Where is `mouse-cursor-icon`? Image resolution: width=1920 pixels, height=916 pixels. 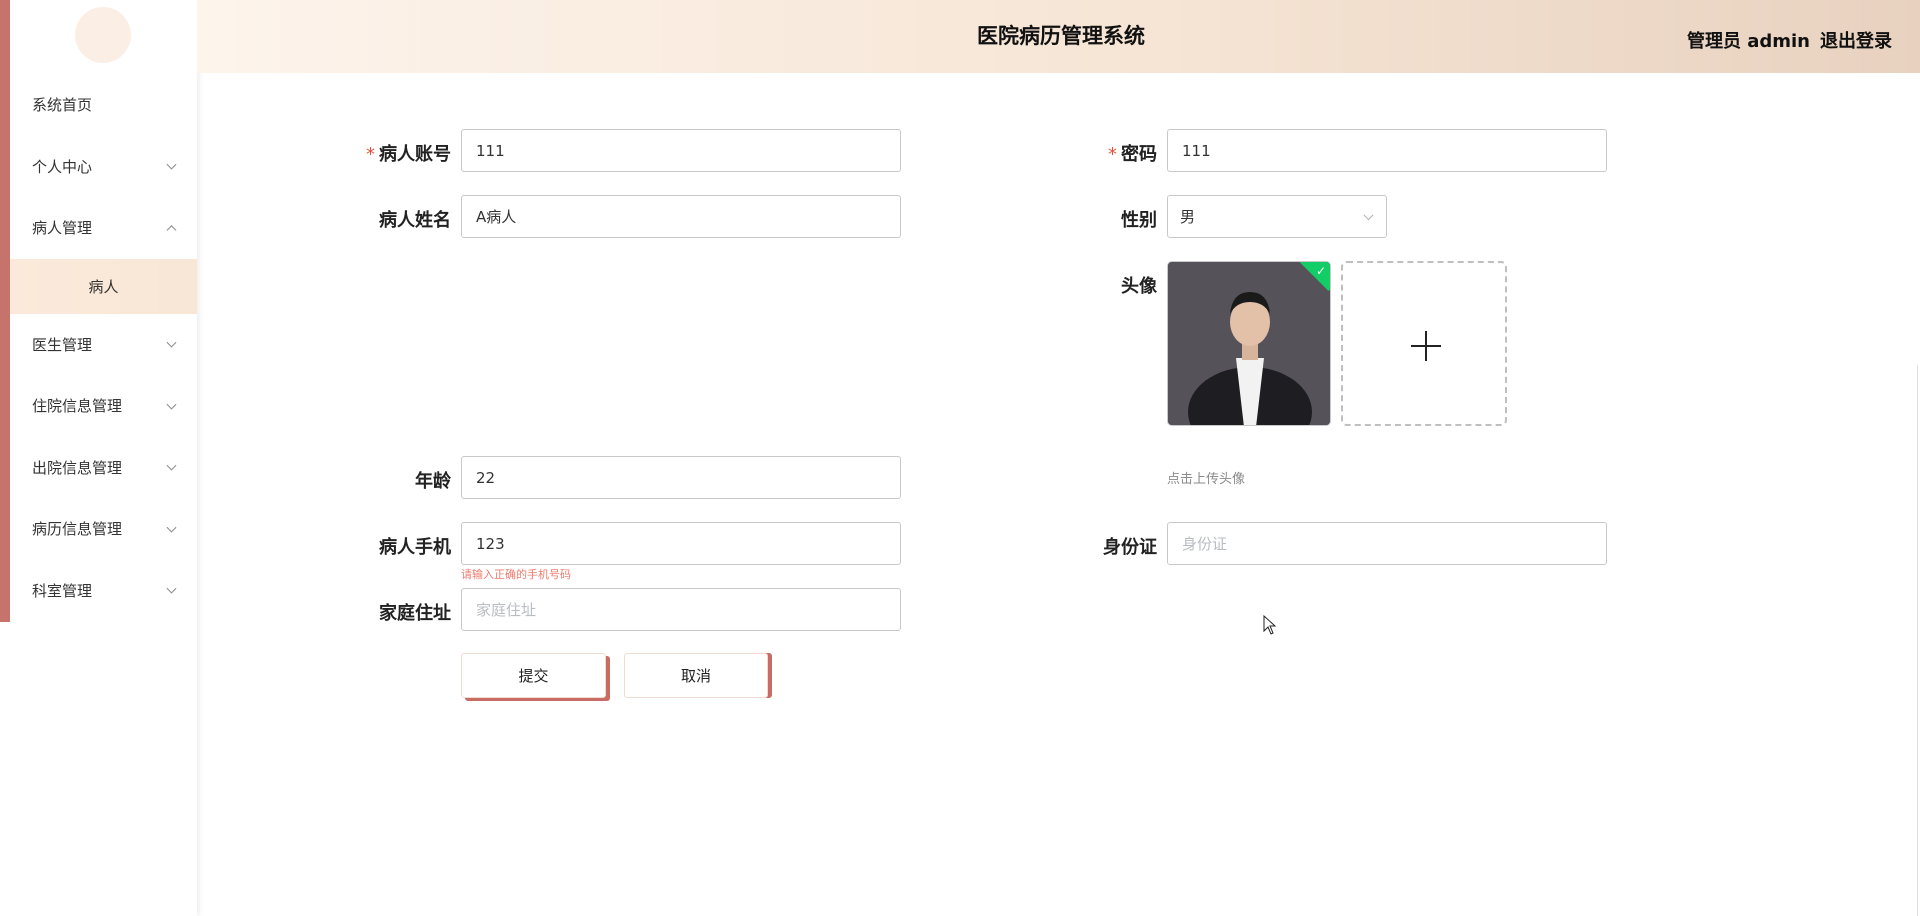 mouse-cursor-icon is located at coordinates (1270, 625).